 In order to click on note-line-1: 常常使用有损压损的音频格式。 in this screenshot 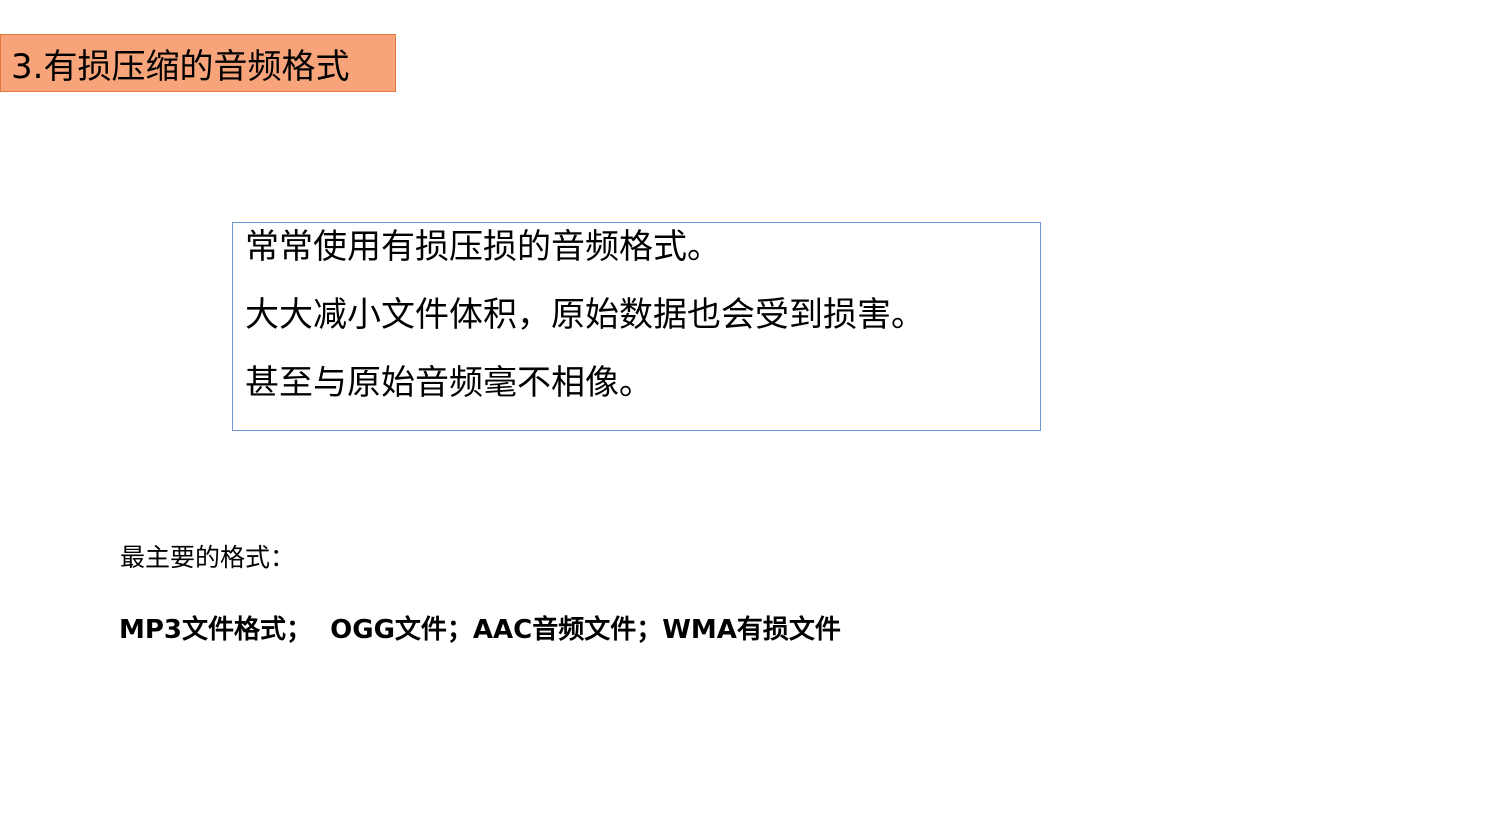, I will do `click(483, 247)`.